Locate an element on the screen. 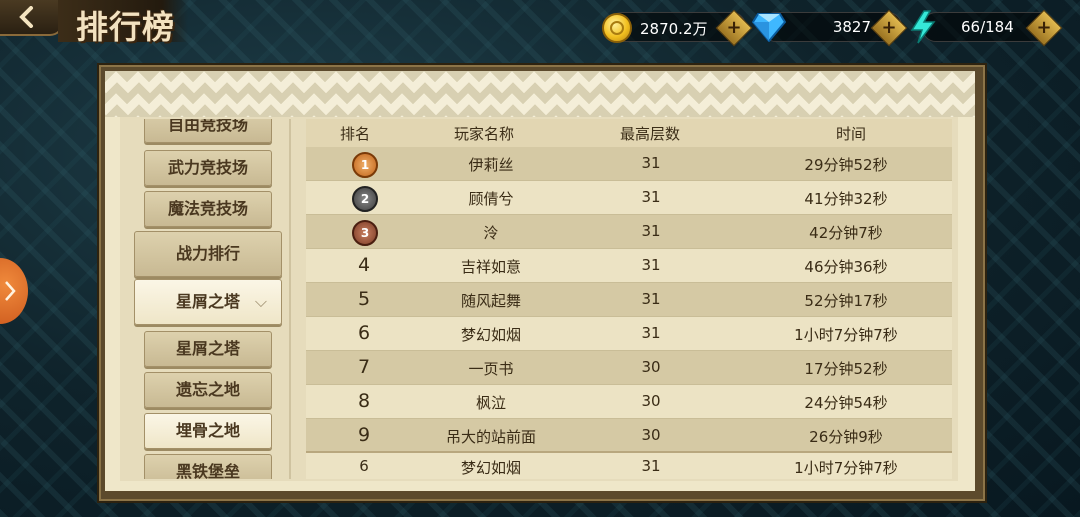  table-header: 排名 玩家名称 最高层数 时间 is located at coordinates (629, 133).